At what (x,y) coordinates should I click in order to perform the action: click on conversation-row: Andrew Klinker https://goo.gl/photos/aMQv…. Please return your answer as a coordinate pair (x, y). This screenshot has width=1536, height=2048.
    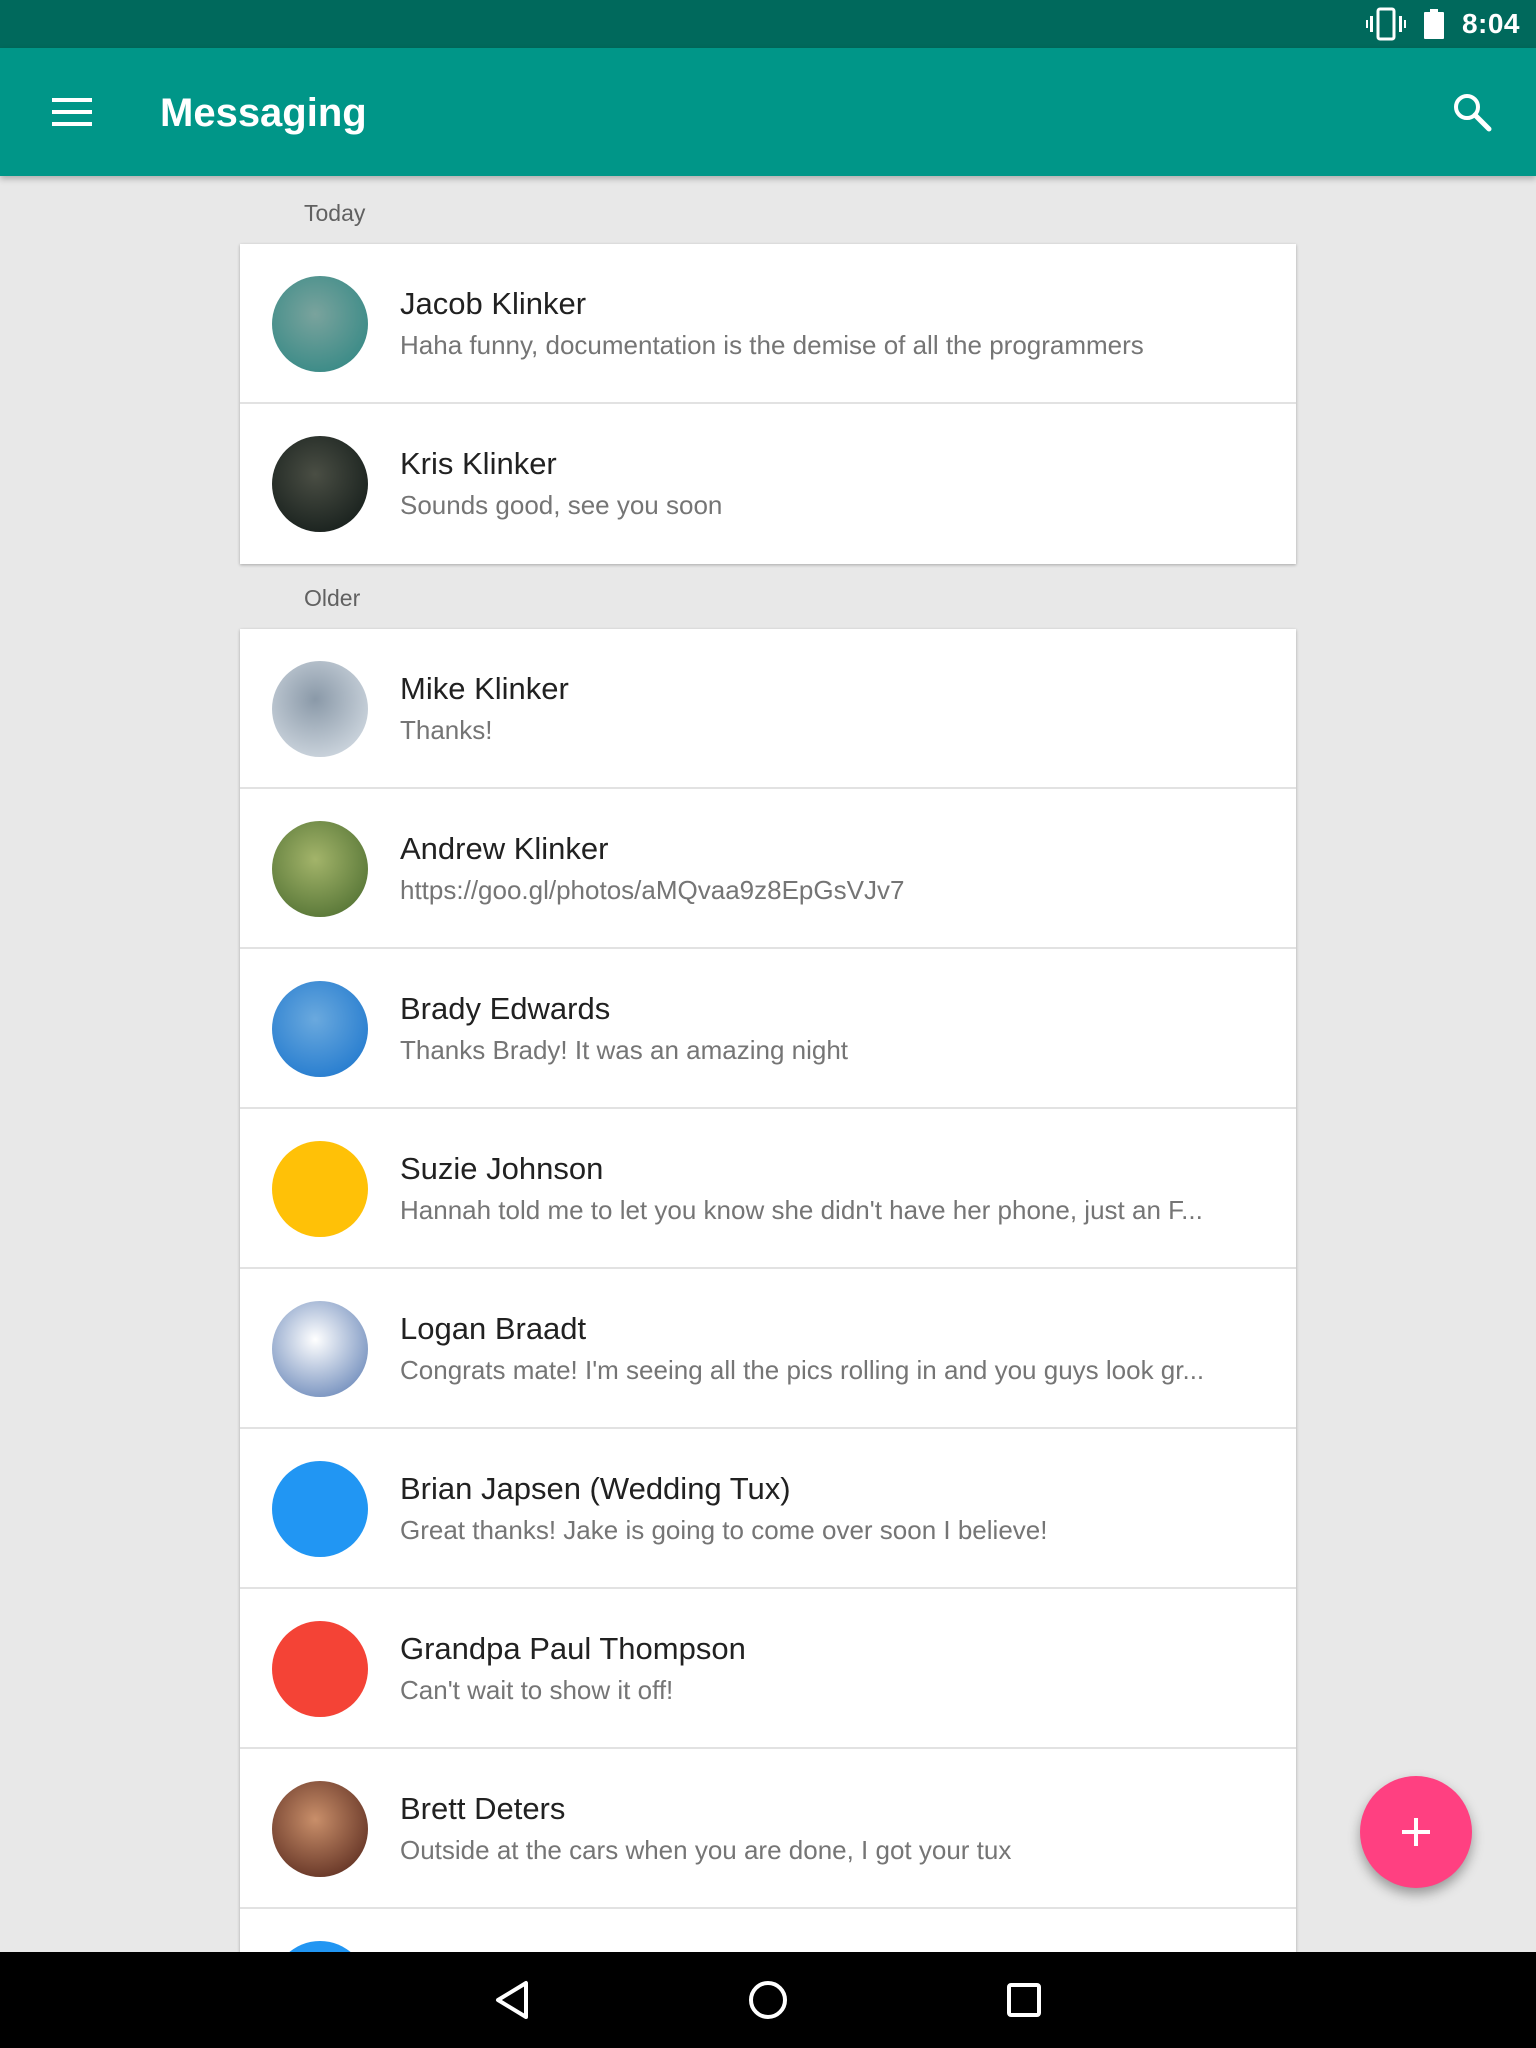
    Looking at the image, I should click on (768, 869).